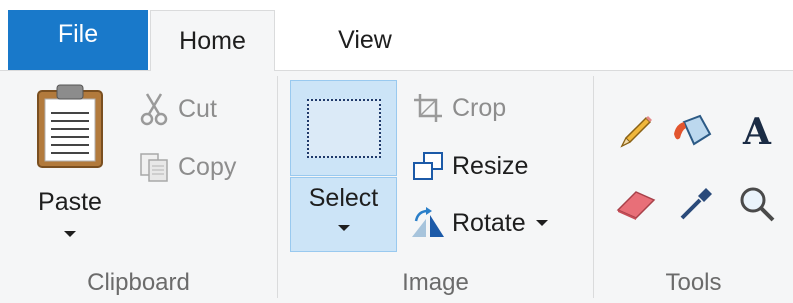 The width and height of the screenshot is (793, 303). I want to click on tab-view: View, so click(365, 40).